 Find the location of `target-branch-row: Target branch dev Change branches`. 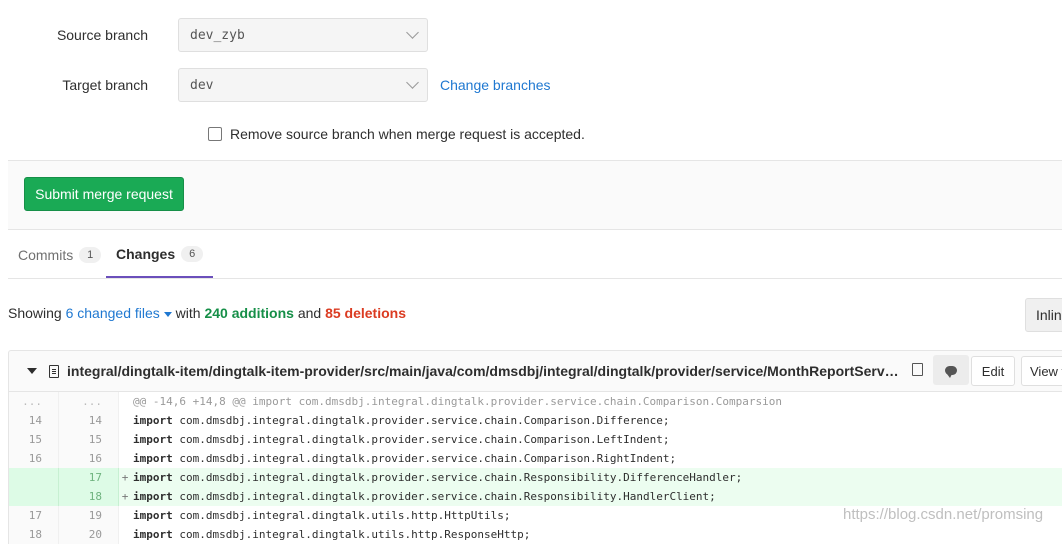

target-branch-row: Target branch dev Change branches is located at coordinates (279, 85).